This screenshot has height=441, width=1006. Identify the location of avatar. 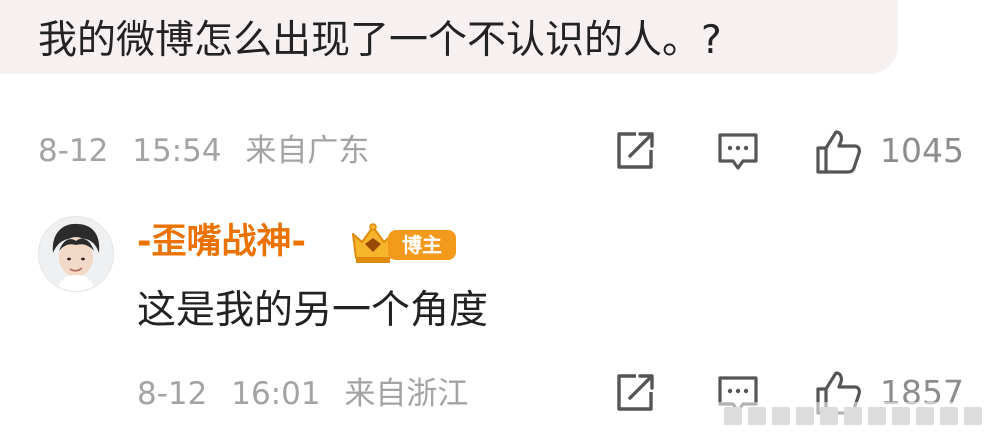
(76, 254).